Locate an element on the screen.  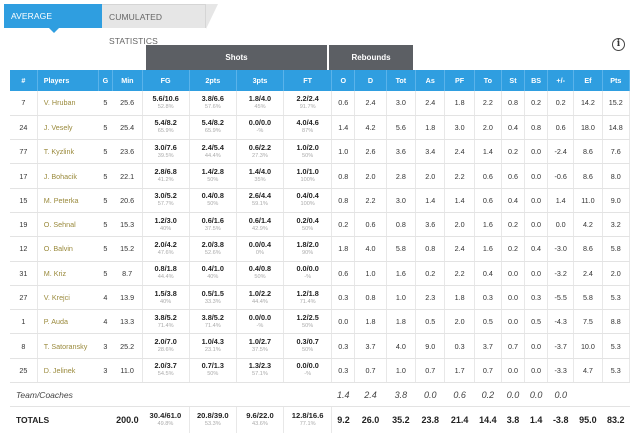
shots-made-attempted: 0.2/0.4 is located at coordinates (307, 220).